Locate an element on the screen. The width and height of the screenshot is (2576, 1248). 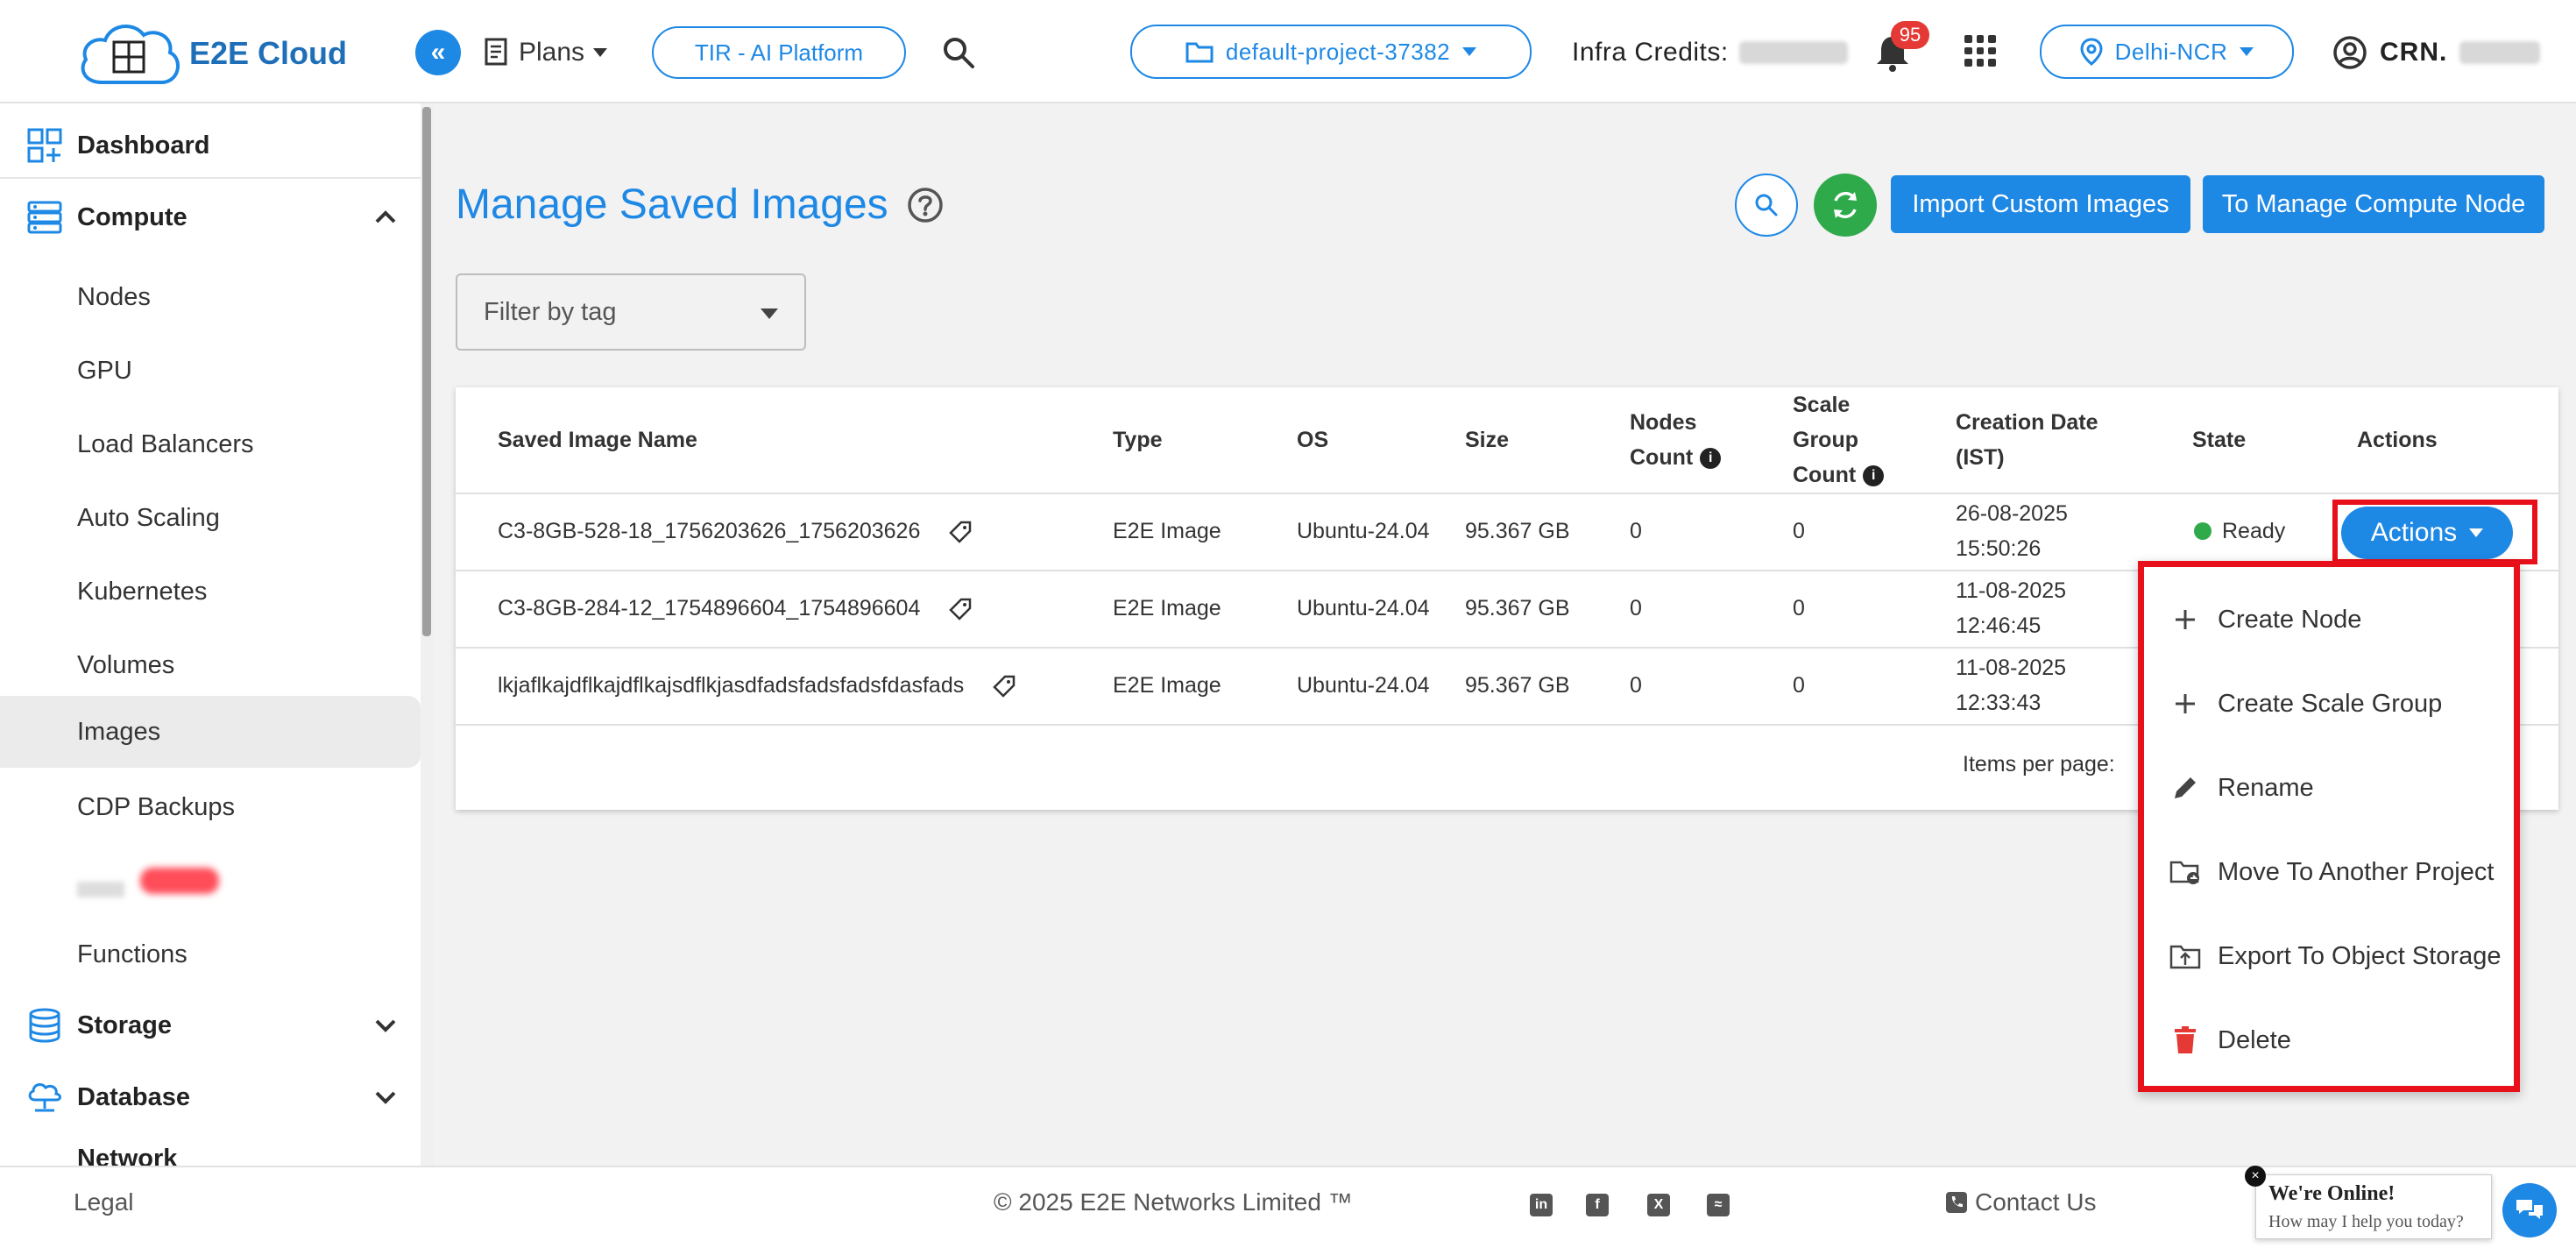
menu-item-rename: Rename is located at coordinates (2328, 788).